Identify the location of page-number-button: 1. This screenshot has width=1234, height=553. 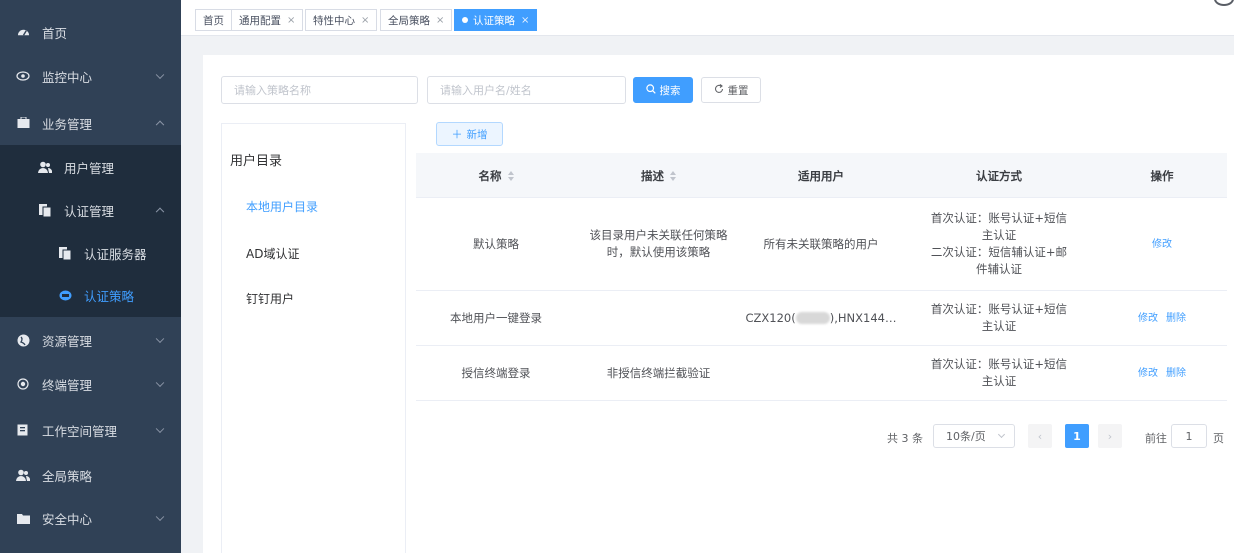
(1077, 436).